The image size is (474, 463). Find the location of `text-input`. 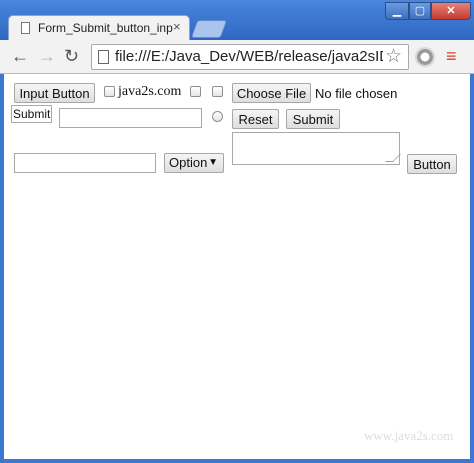

text-input is located at coordinates (130, 118).